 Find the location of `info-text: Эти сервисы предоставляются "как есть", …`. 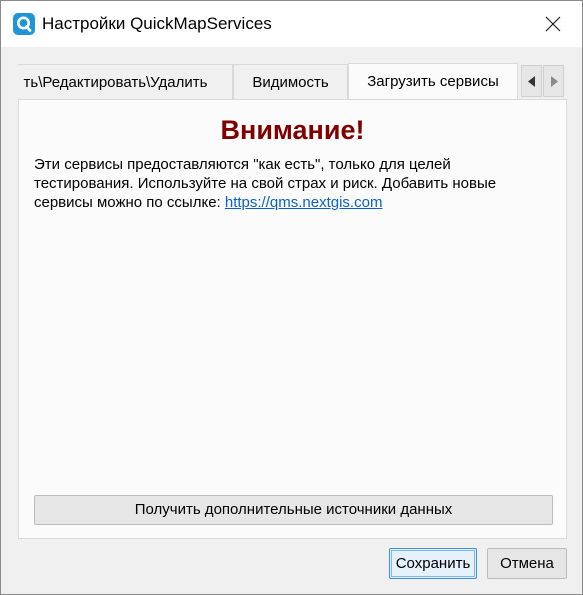

info-text: Эти сервисы предоставляются "как есть", … is located at coordinates (294, 183).